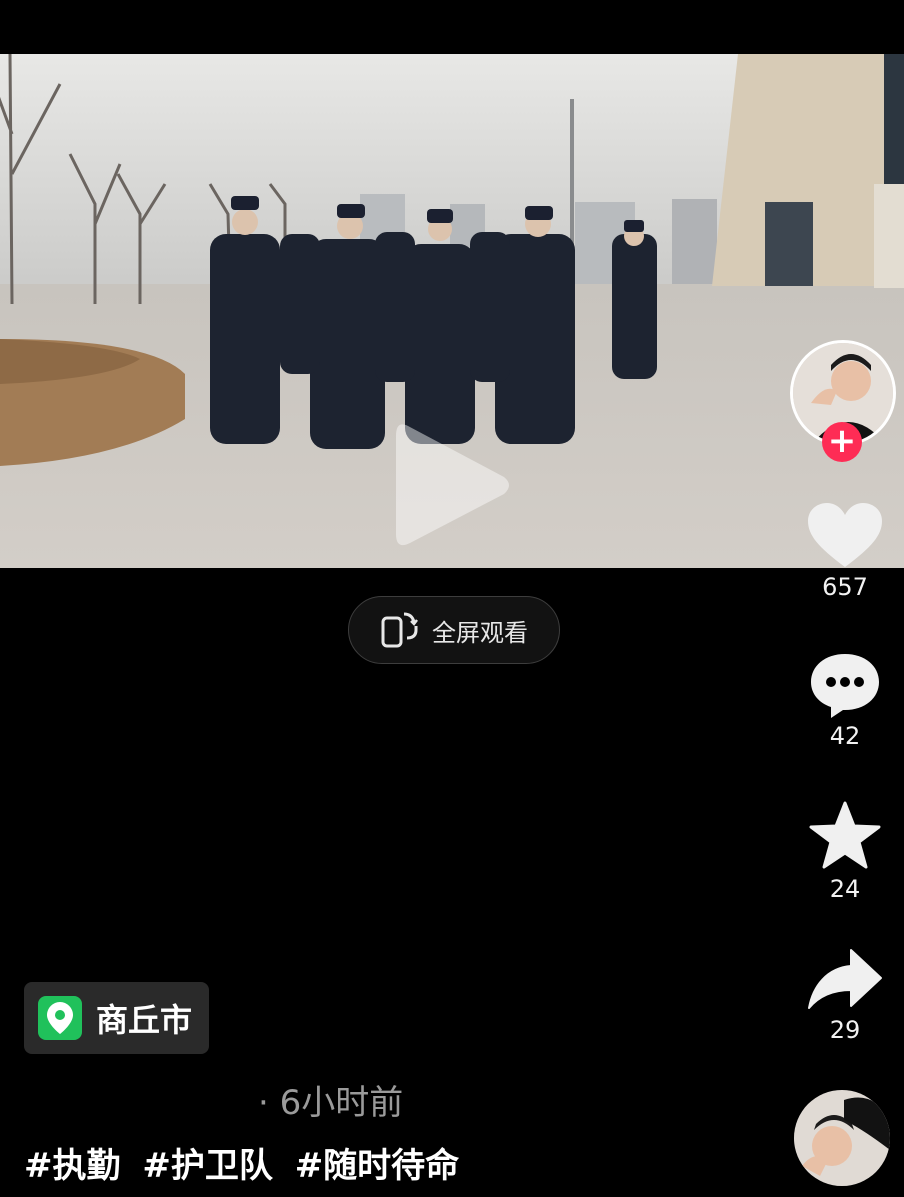 The image size is (904, 1197). What do you see at coordinates (845, 536) in the screenshot?
I see `heart-icon` at bounding box center [845, 536].